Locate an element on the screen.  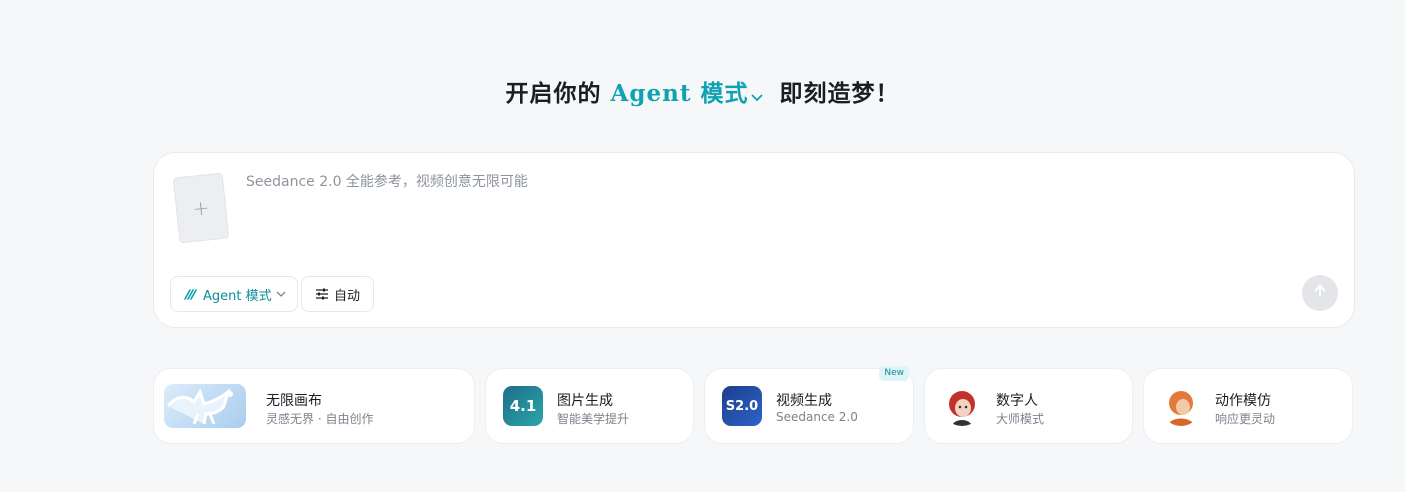
upload-reference-button: + is located at coordinates (201, 208).